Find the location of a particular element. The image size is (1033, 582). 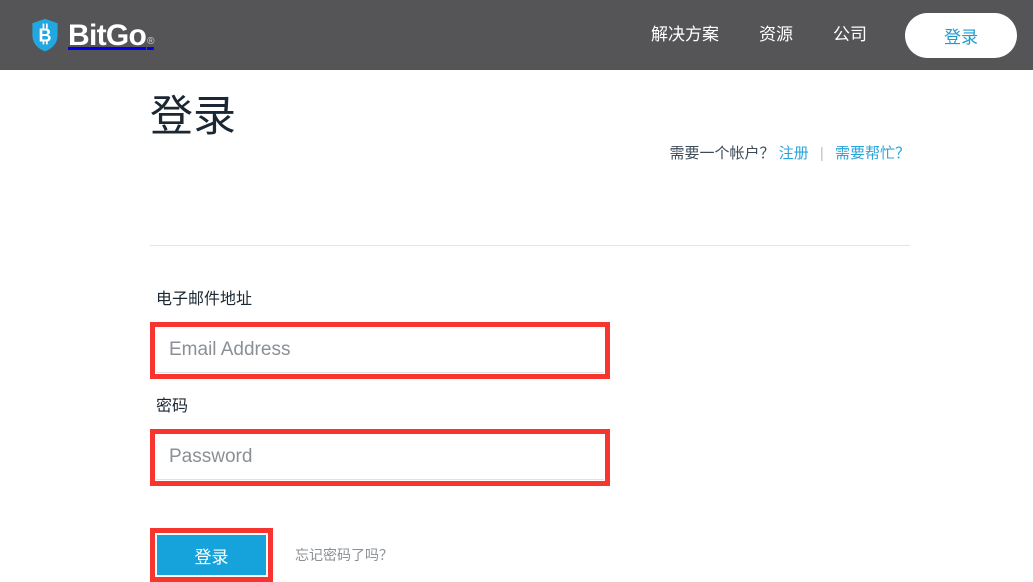

email-field-label: 电子邮件地址 is located at coordinates (204, 299).